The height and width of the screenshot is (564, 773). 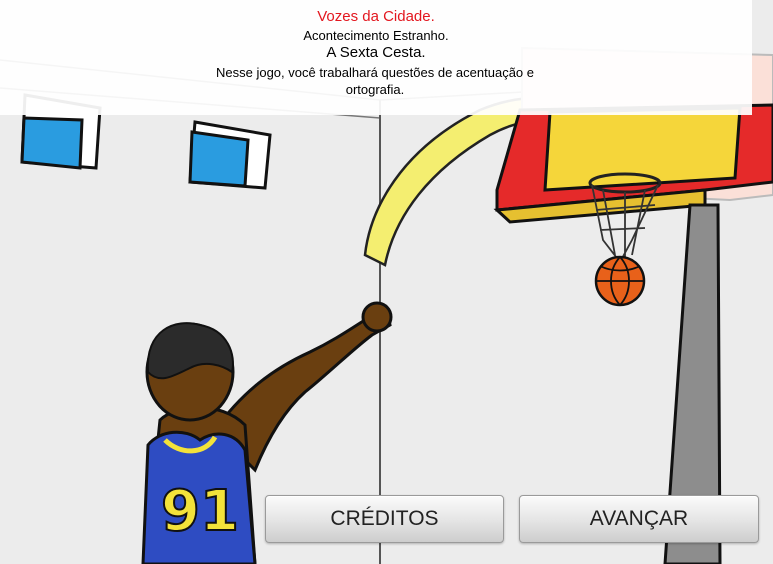 What do you see at coordinates (376, 16) in the screenshot?
I see `game-title: Vozes da Cidade.` at bounding box center [376, 16].